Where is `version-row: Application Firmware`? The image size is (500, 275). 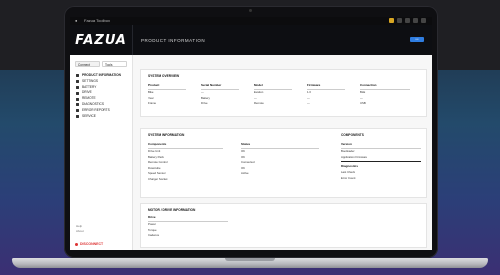 version-row: Application Firmware is located at coordinates (354, 156).